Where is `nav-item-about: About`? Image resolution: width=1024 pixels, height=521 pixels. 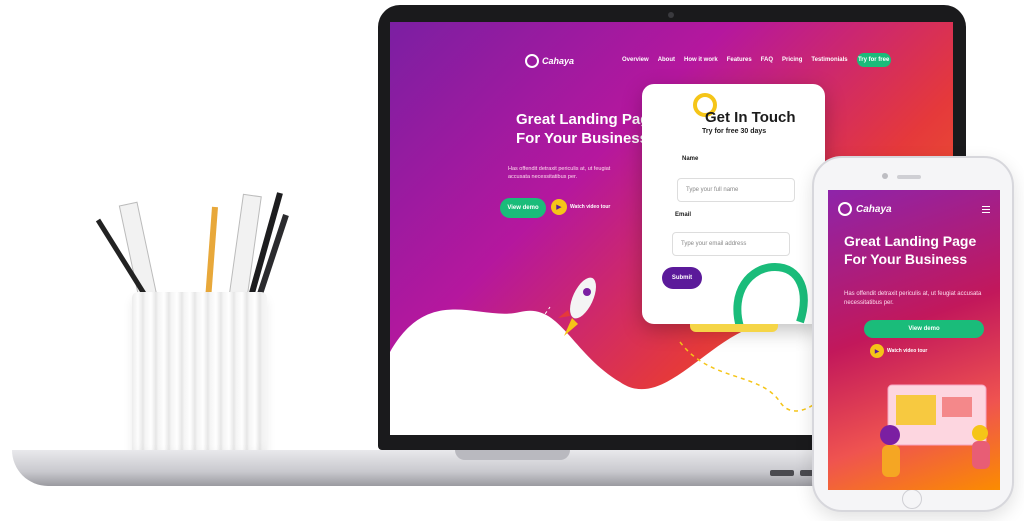 nav-item-about: About is located at coordinates (666, 60).